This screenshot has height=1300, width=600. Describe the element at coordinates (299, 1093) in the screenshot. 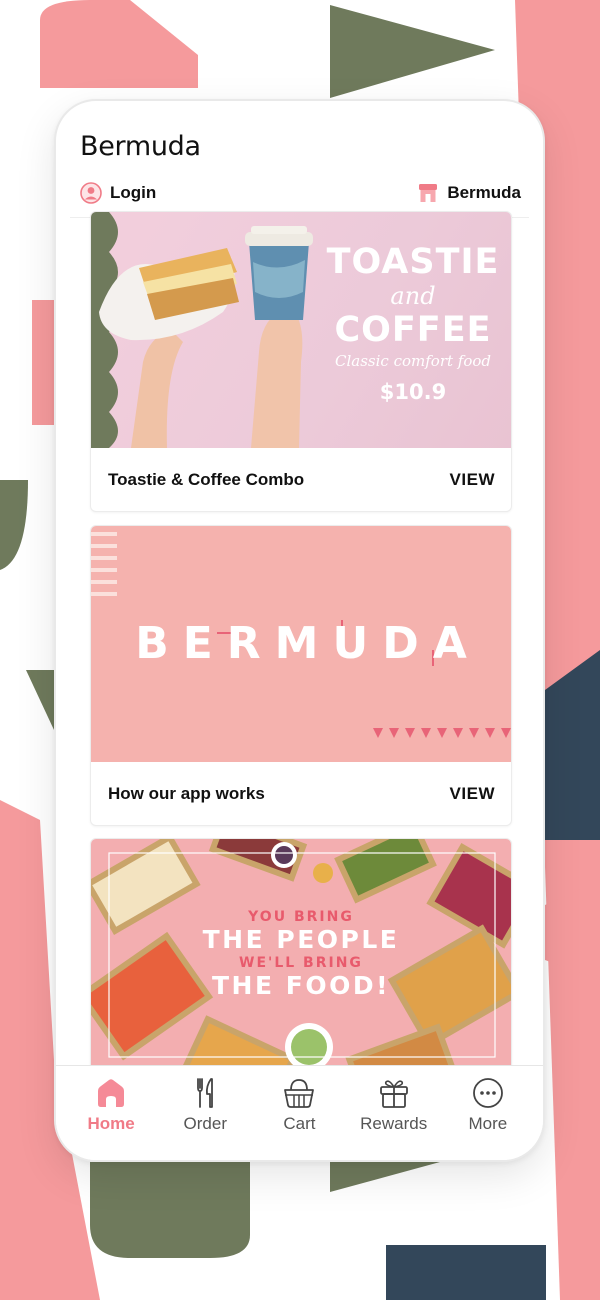

I see `basket-icon` at that location.